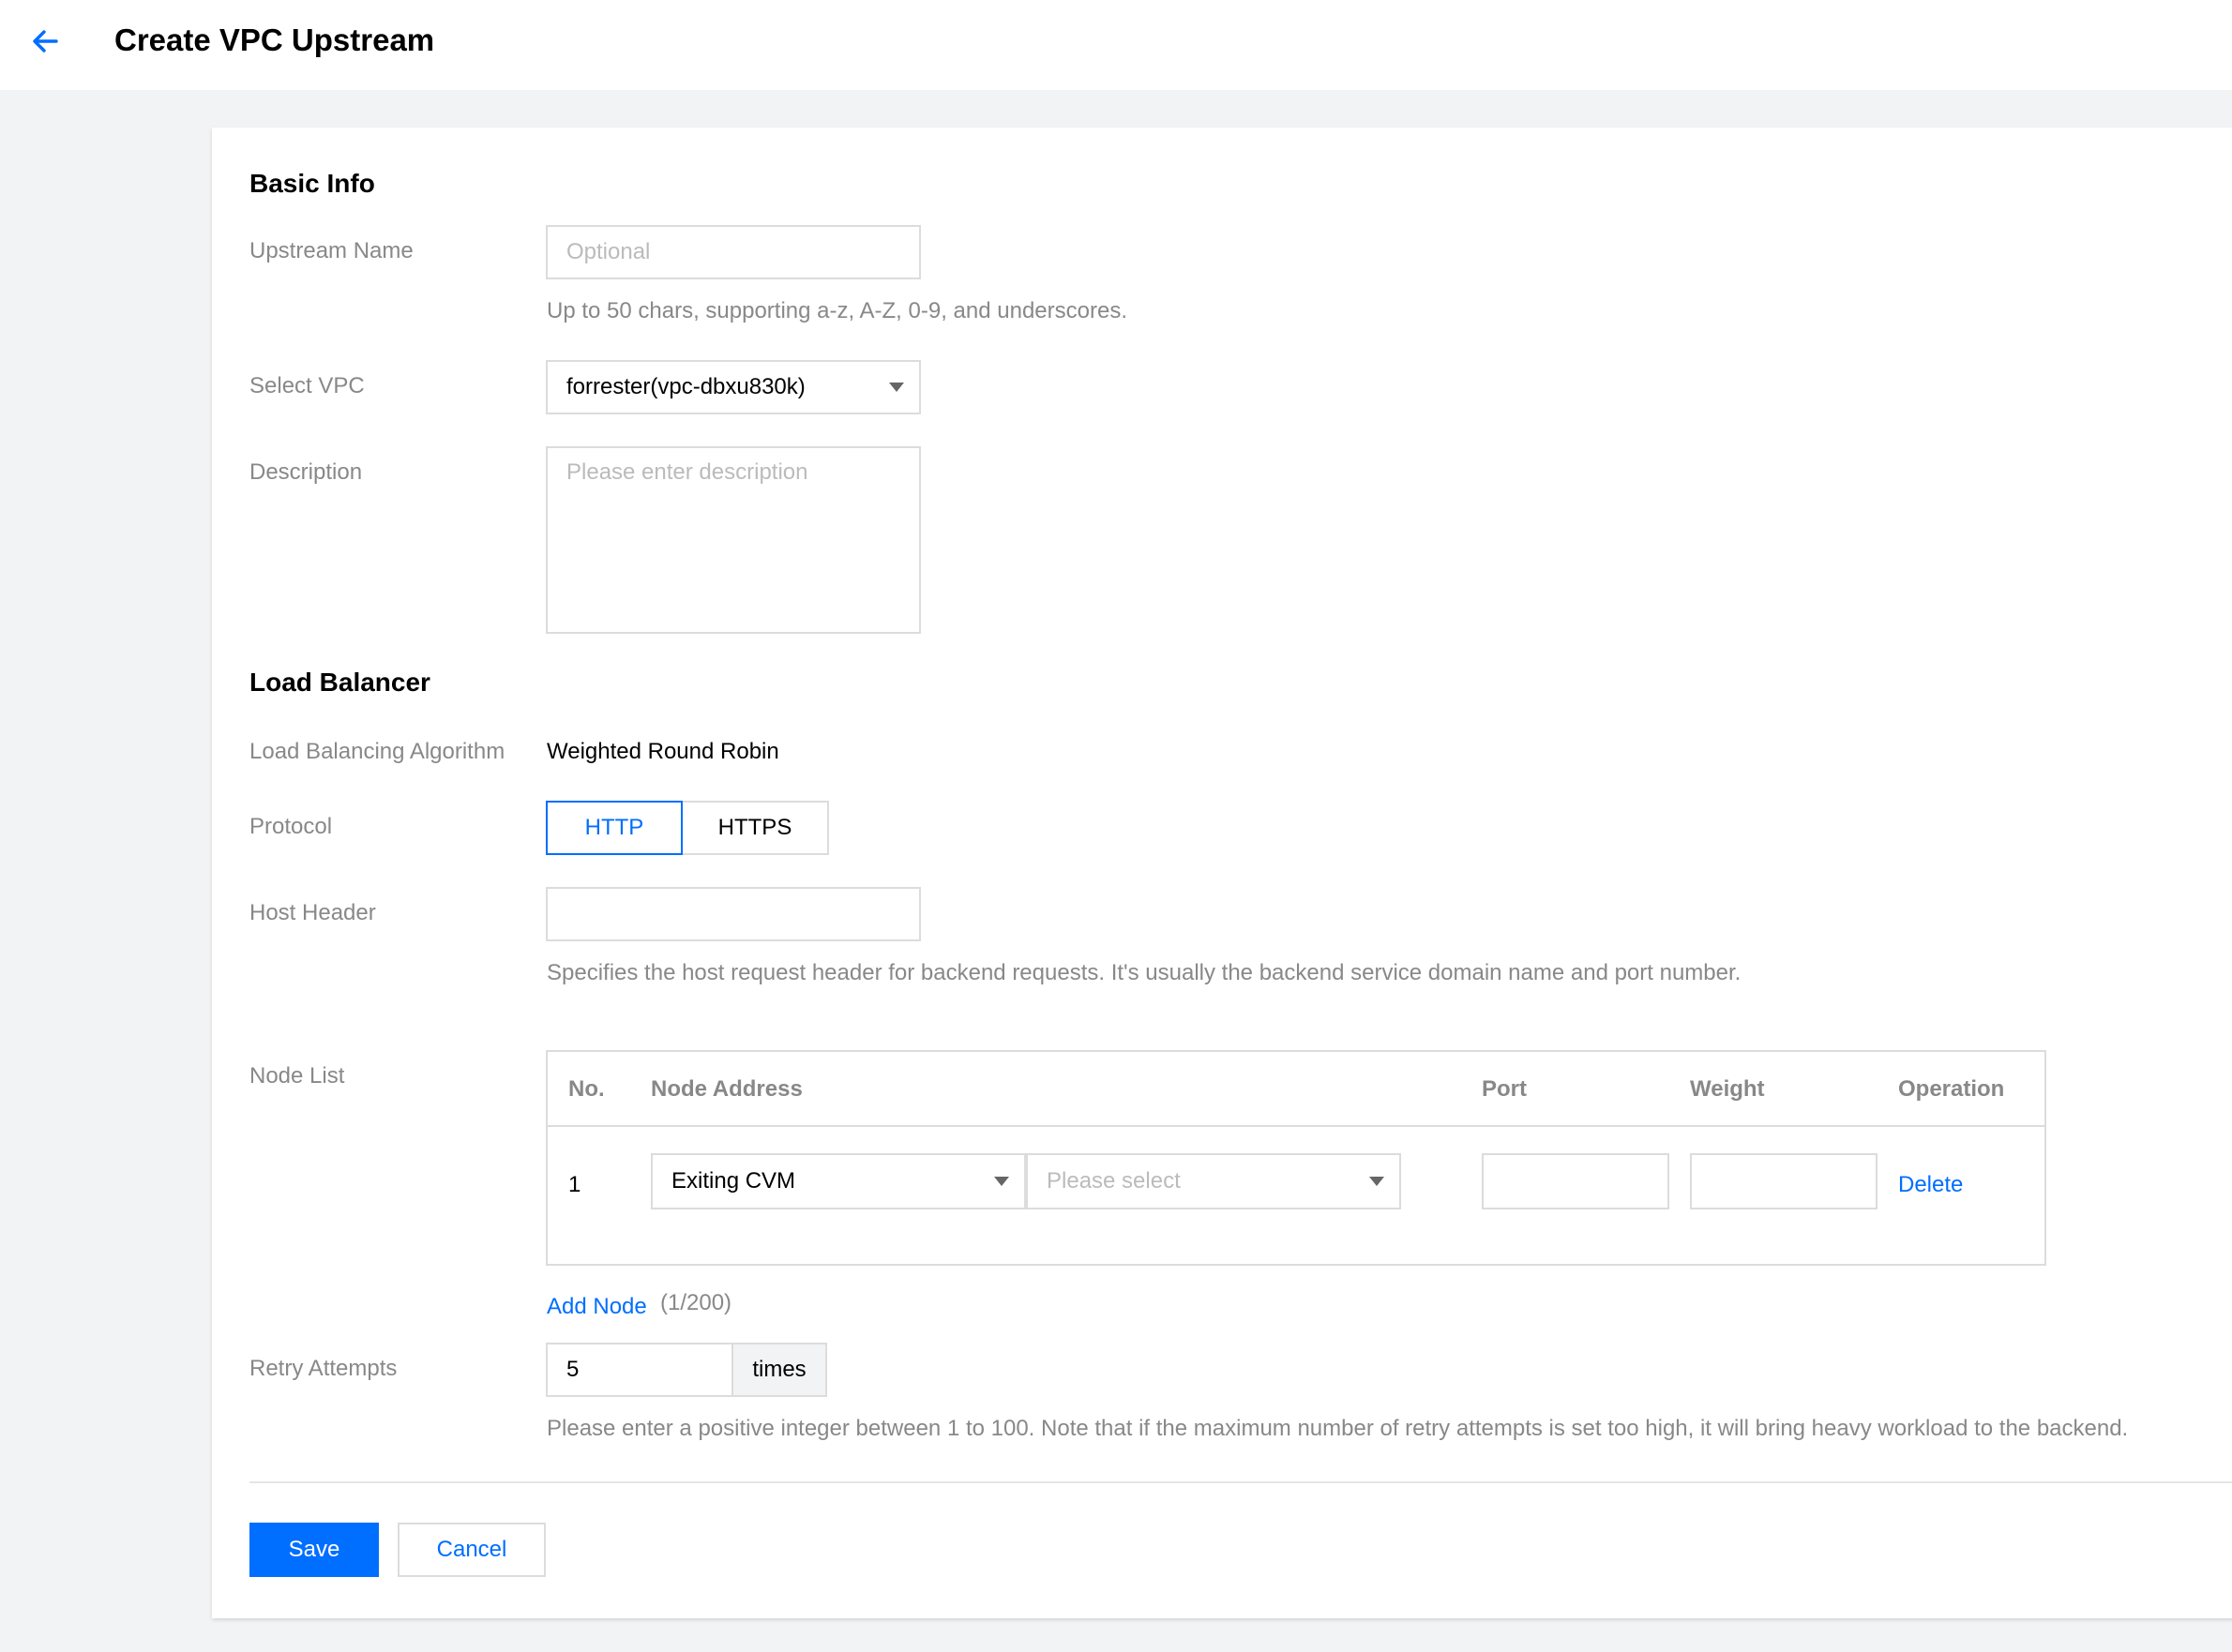 Image resolution: width=2232 pixels, height=1652 pixels. Describe the element at coordinates (755, 828) in the screenshot. I see `protocol-option-https: HTTPS` at that location.